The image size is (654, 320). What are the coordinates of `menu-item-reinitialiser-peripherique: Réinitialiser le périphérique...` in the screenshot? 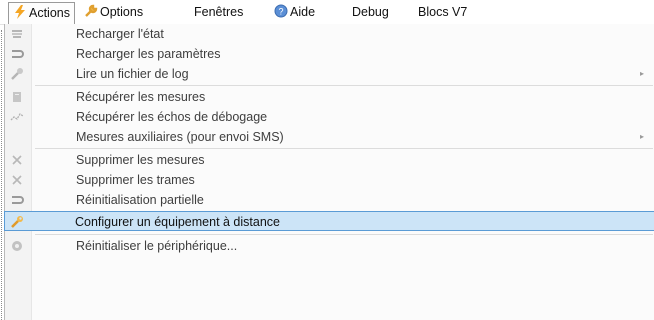 It's located at (329, 246).